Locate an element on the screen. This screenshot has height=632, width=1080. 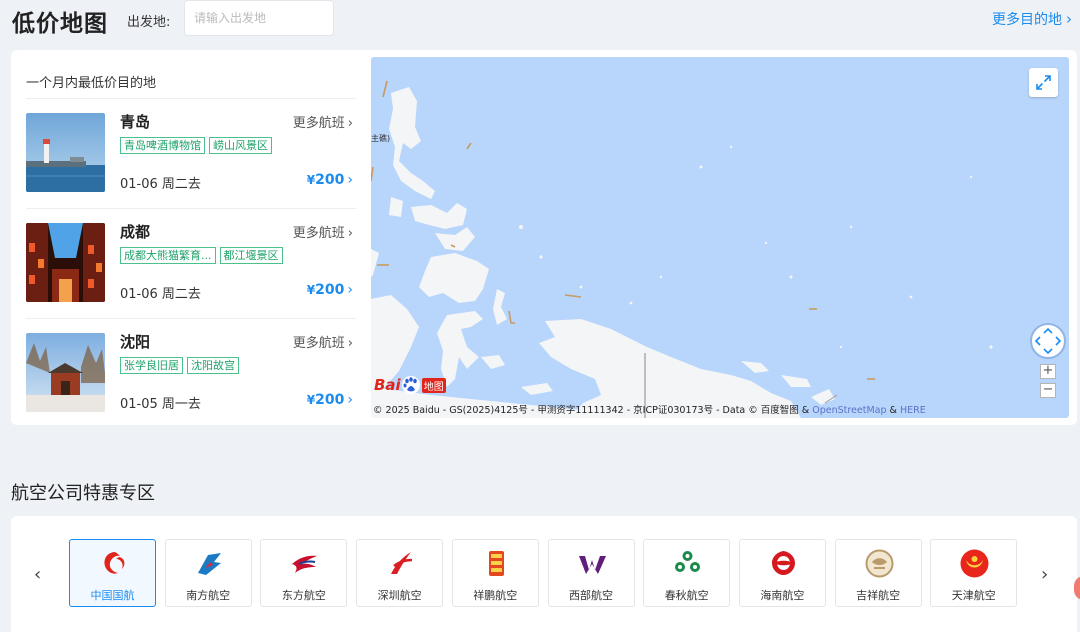
lucky-air-seal-icon is located at coordinates (496, 563).